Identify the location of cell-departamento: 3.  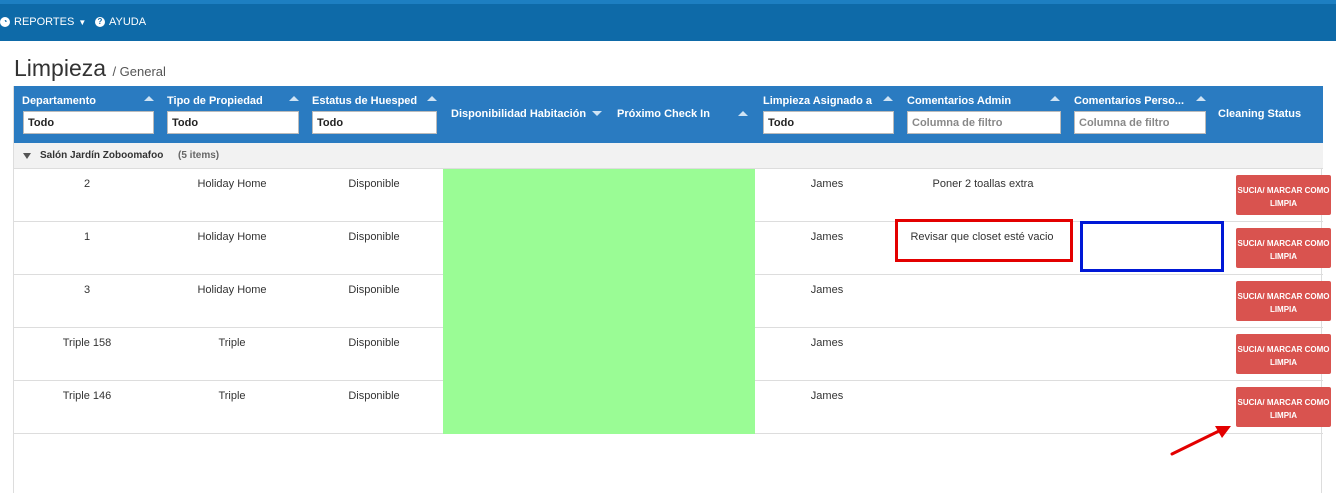
(87, 290).